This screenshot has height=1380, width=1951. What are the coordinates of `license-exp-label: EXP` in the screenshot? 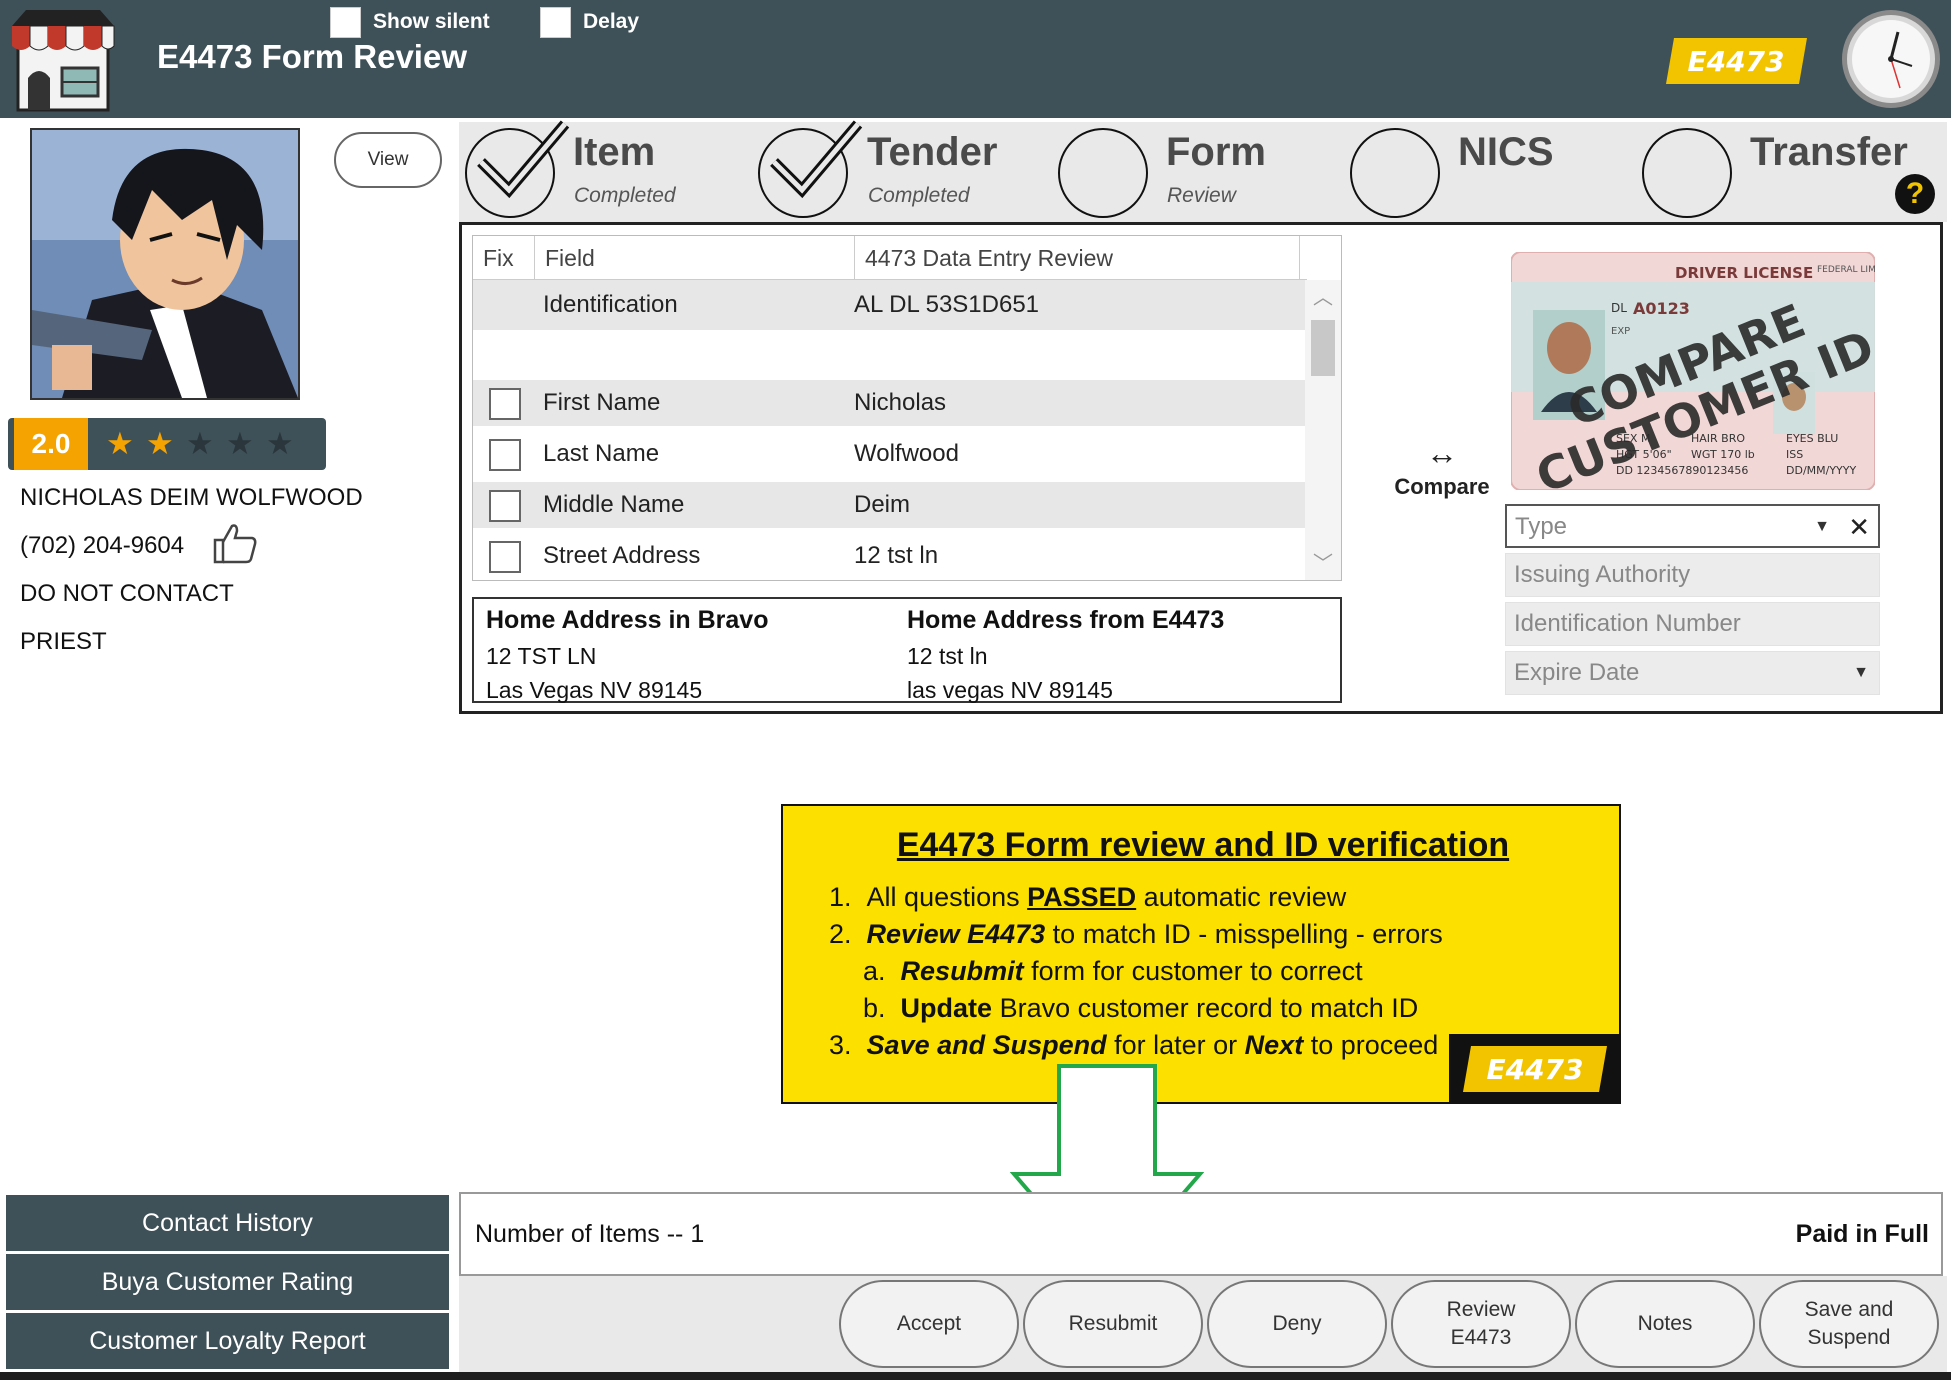 It's located at (1620, 331).